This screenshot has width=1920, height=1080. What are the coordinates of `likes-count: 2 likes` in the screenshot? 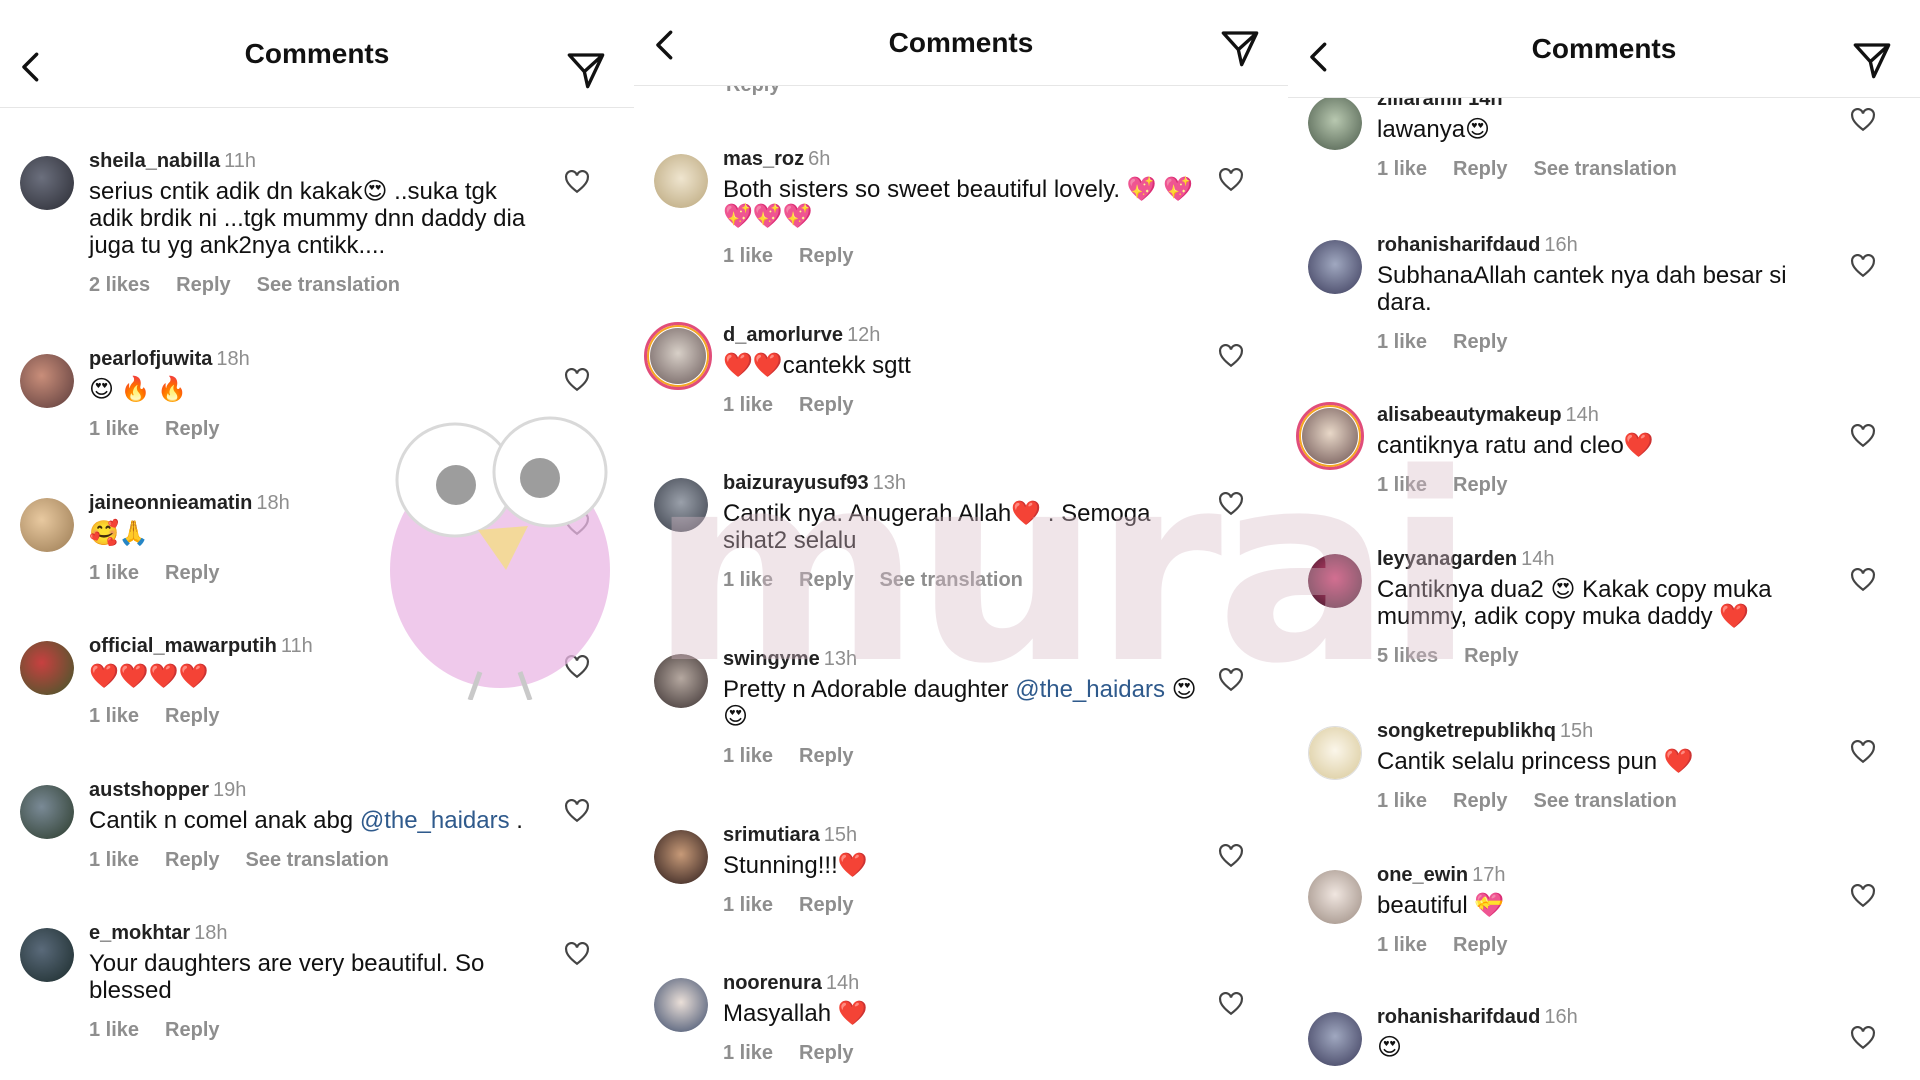 It's located at (119, 285).